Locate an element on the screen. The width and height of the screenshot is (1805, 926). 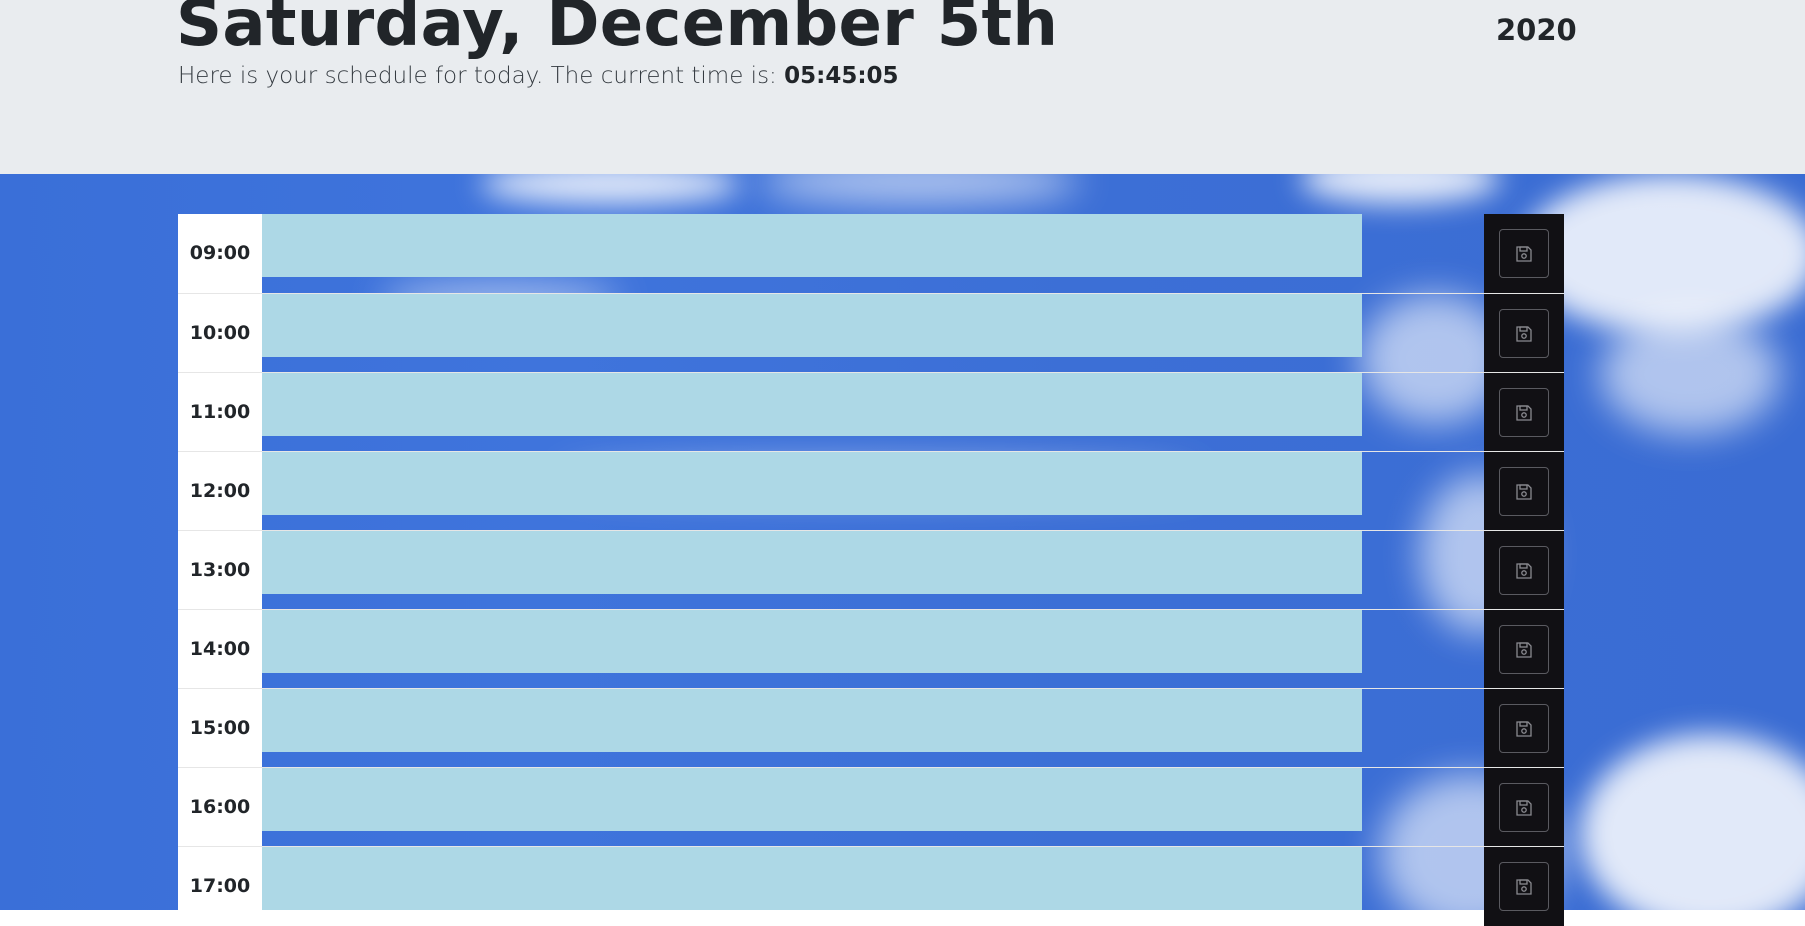
hour-label: 14:00 is located at coordinates (220, 649).